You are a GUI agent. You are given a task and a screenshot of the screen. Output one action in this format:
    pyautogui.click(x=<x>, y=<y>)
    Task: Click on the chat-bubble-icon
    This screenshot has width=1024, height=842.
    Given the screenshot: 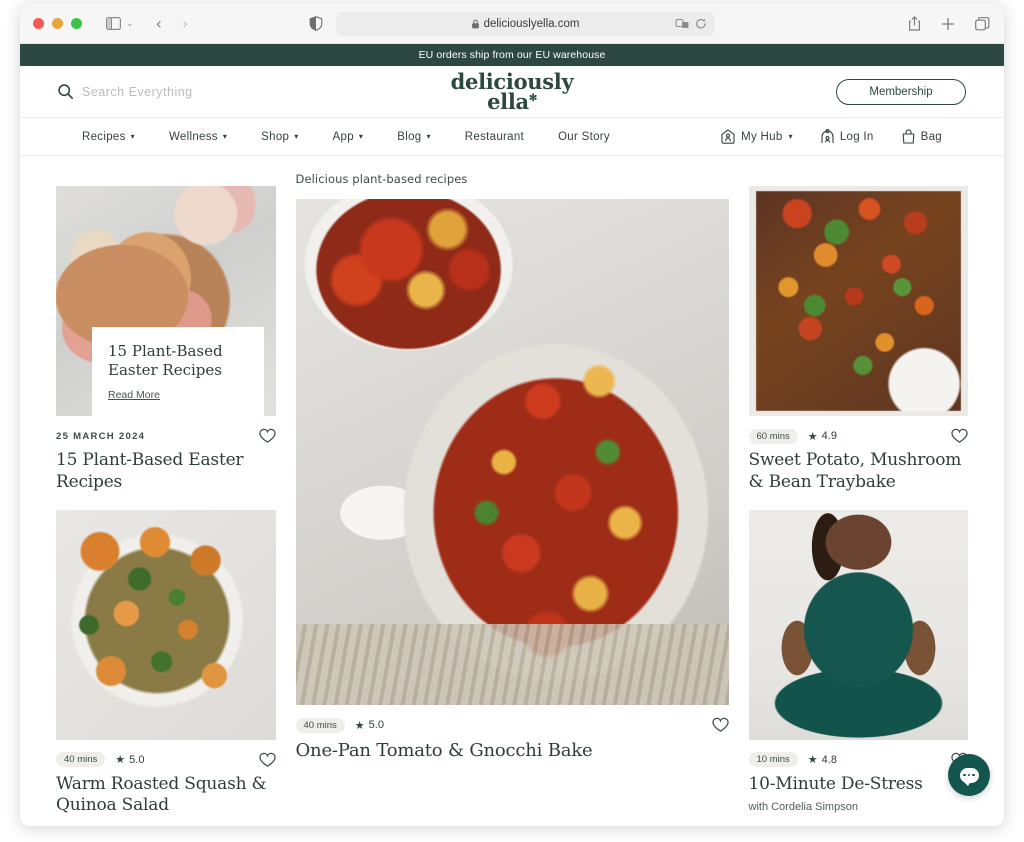 What is the action you would take?
    pyautogui.click(x=969, y=776)
    